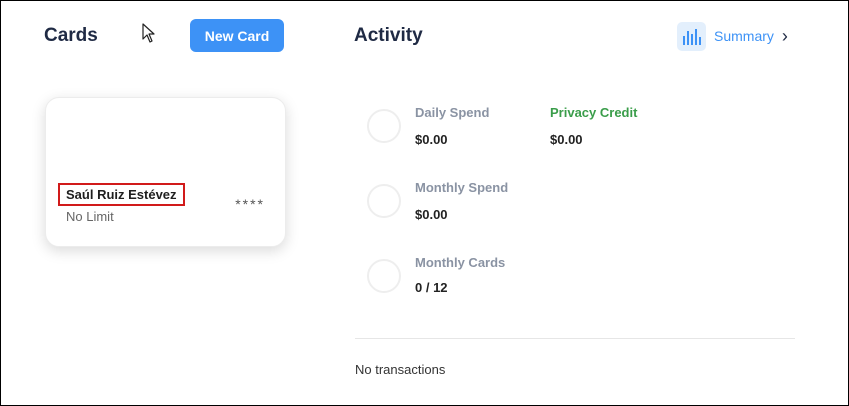  Describe the element at coordinates (384, 201) in the screenshot. I see `monthly-spend-ring` at that location.